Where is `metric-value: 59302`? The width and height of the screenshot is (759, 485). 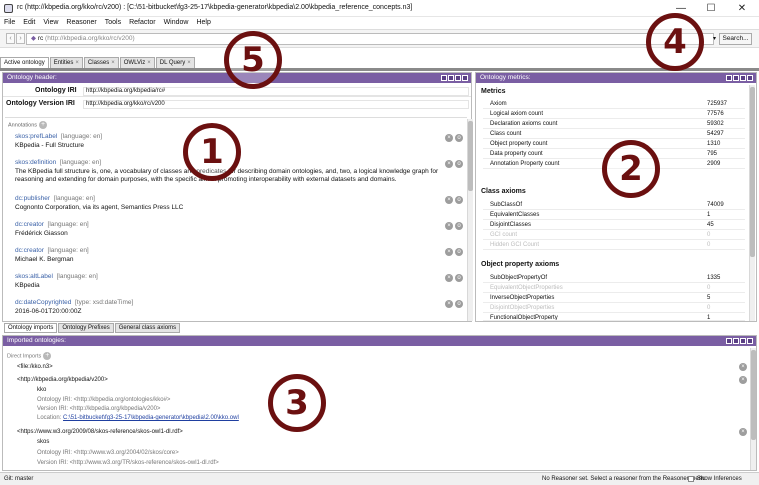 metric-value: 59302 is located at coordinates (715, 124).